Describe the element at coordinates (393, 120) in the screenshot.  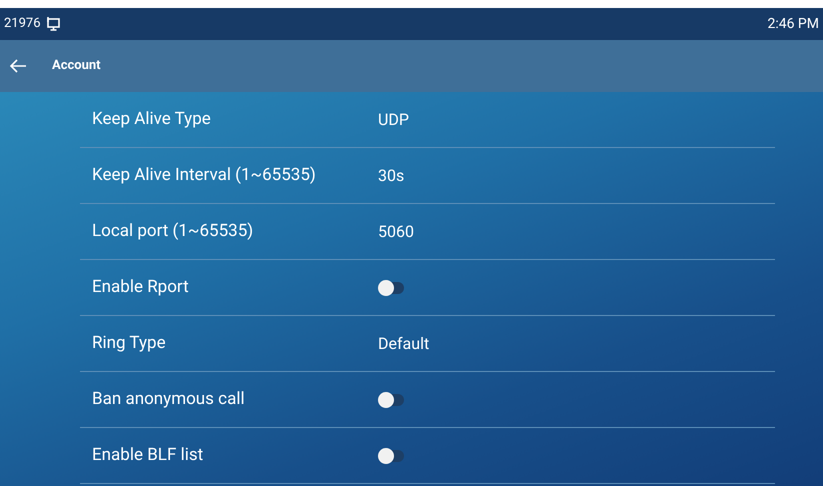
I see `setting-value: UDP` at that location.